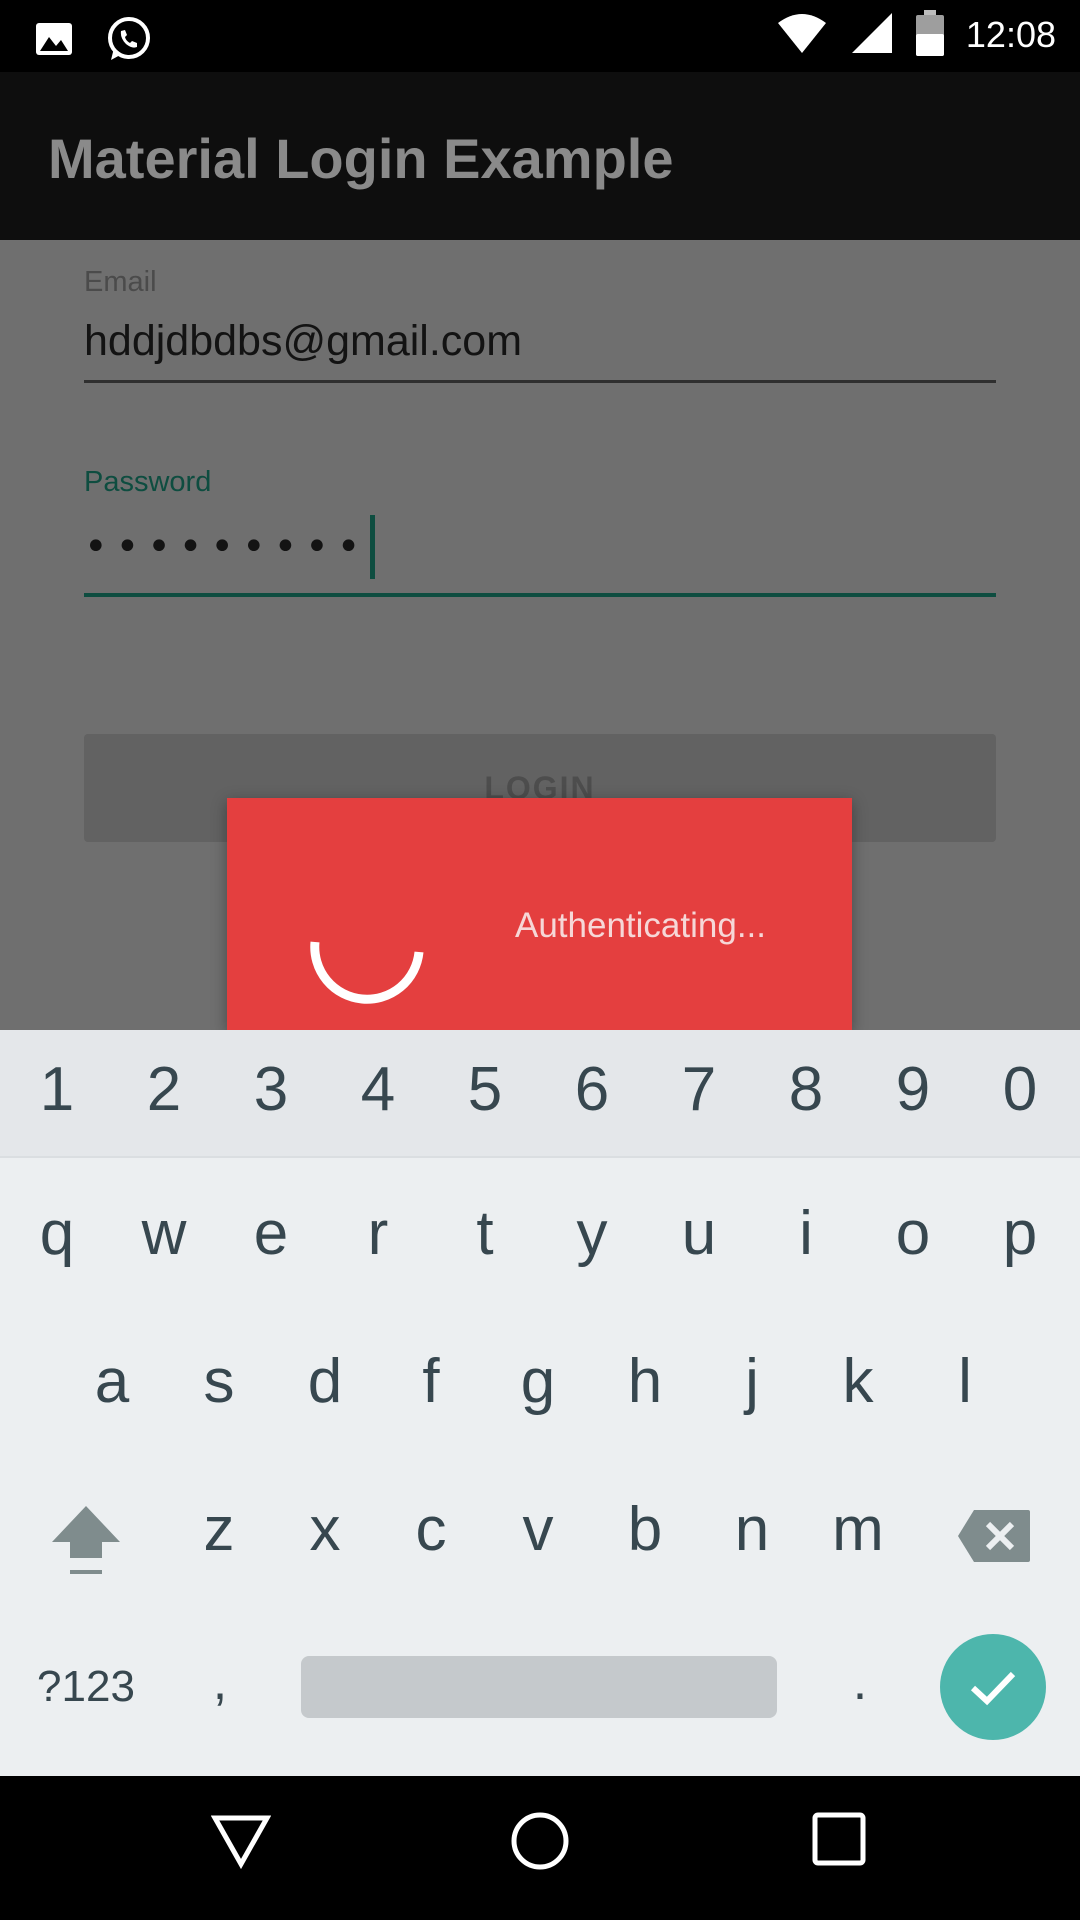 The image size is (1080, 1920). Describe the element at coordinates (1020, 1089) in the screenshot. I see `key-0: 0` at that location.